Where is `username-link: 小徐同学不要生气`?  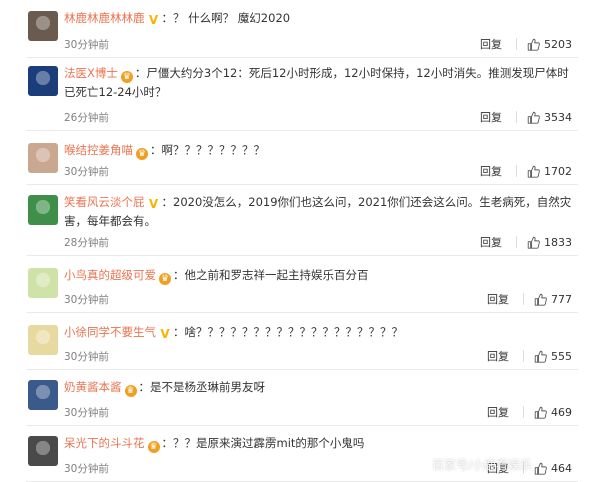 username-link: 小徐同学不要生气 is located at coordinates (110, 332).